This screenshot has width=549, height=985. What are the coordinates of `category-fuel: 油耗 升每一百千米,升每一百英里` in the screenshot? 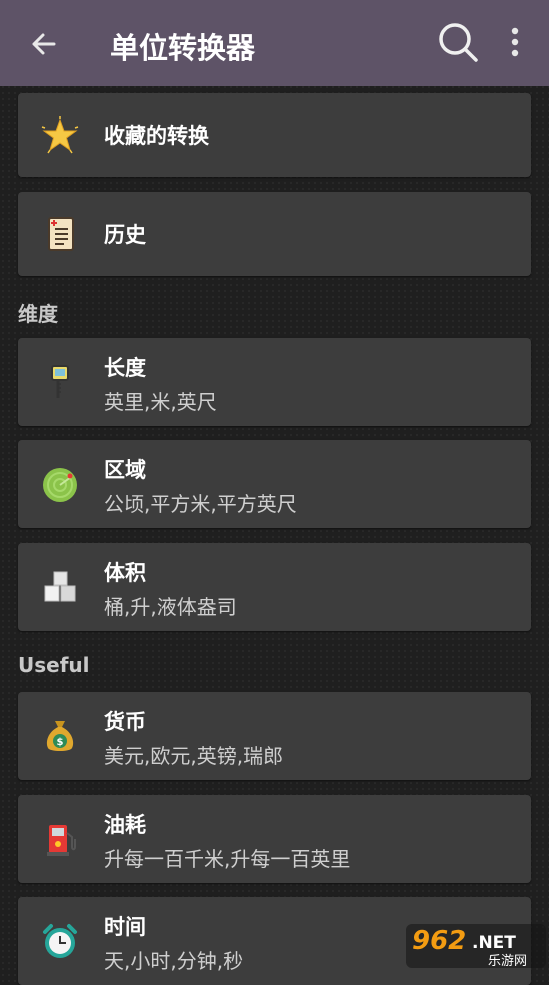 It's located at (274, 839).